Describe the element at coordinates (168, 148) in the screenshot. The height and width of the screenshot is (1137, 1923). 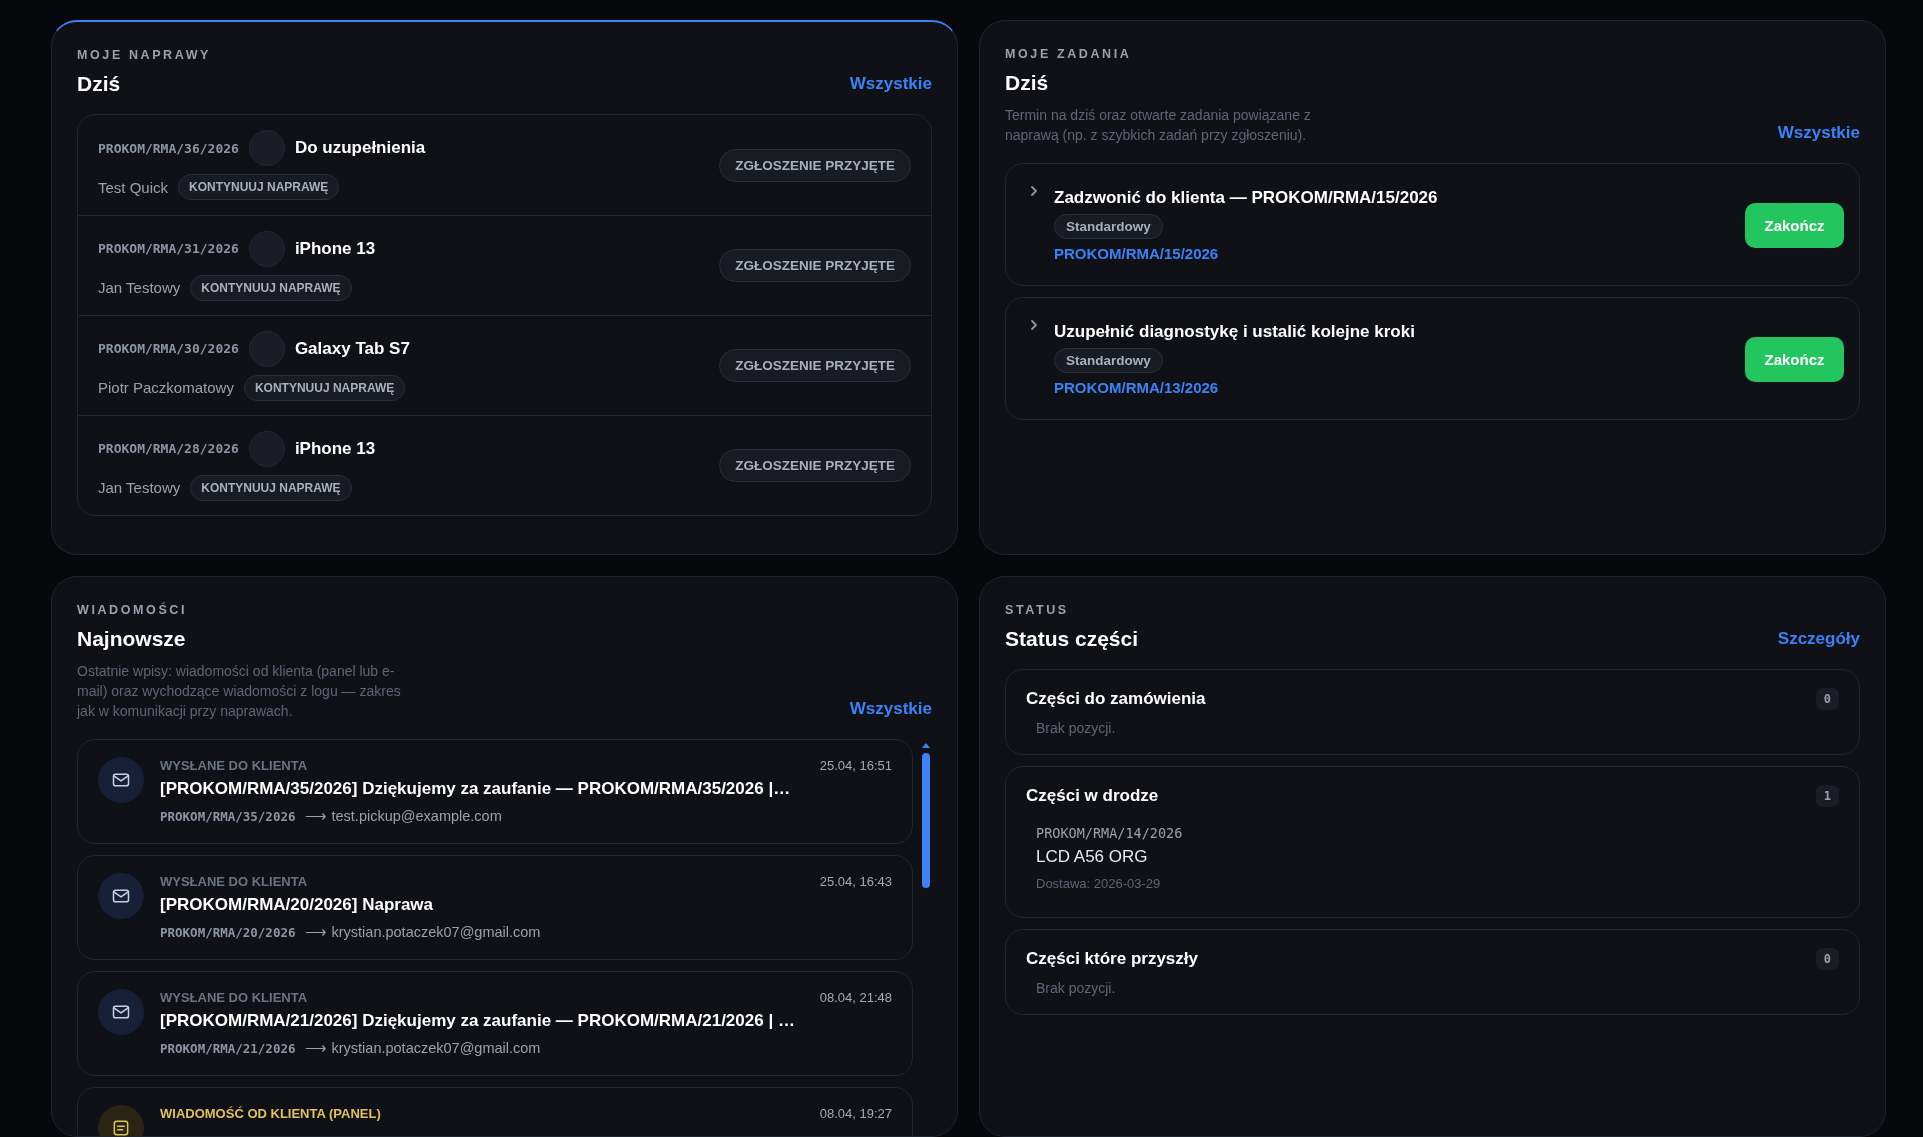
I see `repair-number: PROKOM/RMA/36/2026` at that location.